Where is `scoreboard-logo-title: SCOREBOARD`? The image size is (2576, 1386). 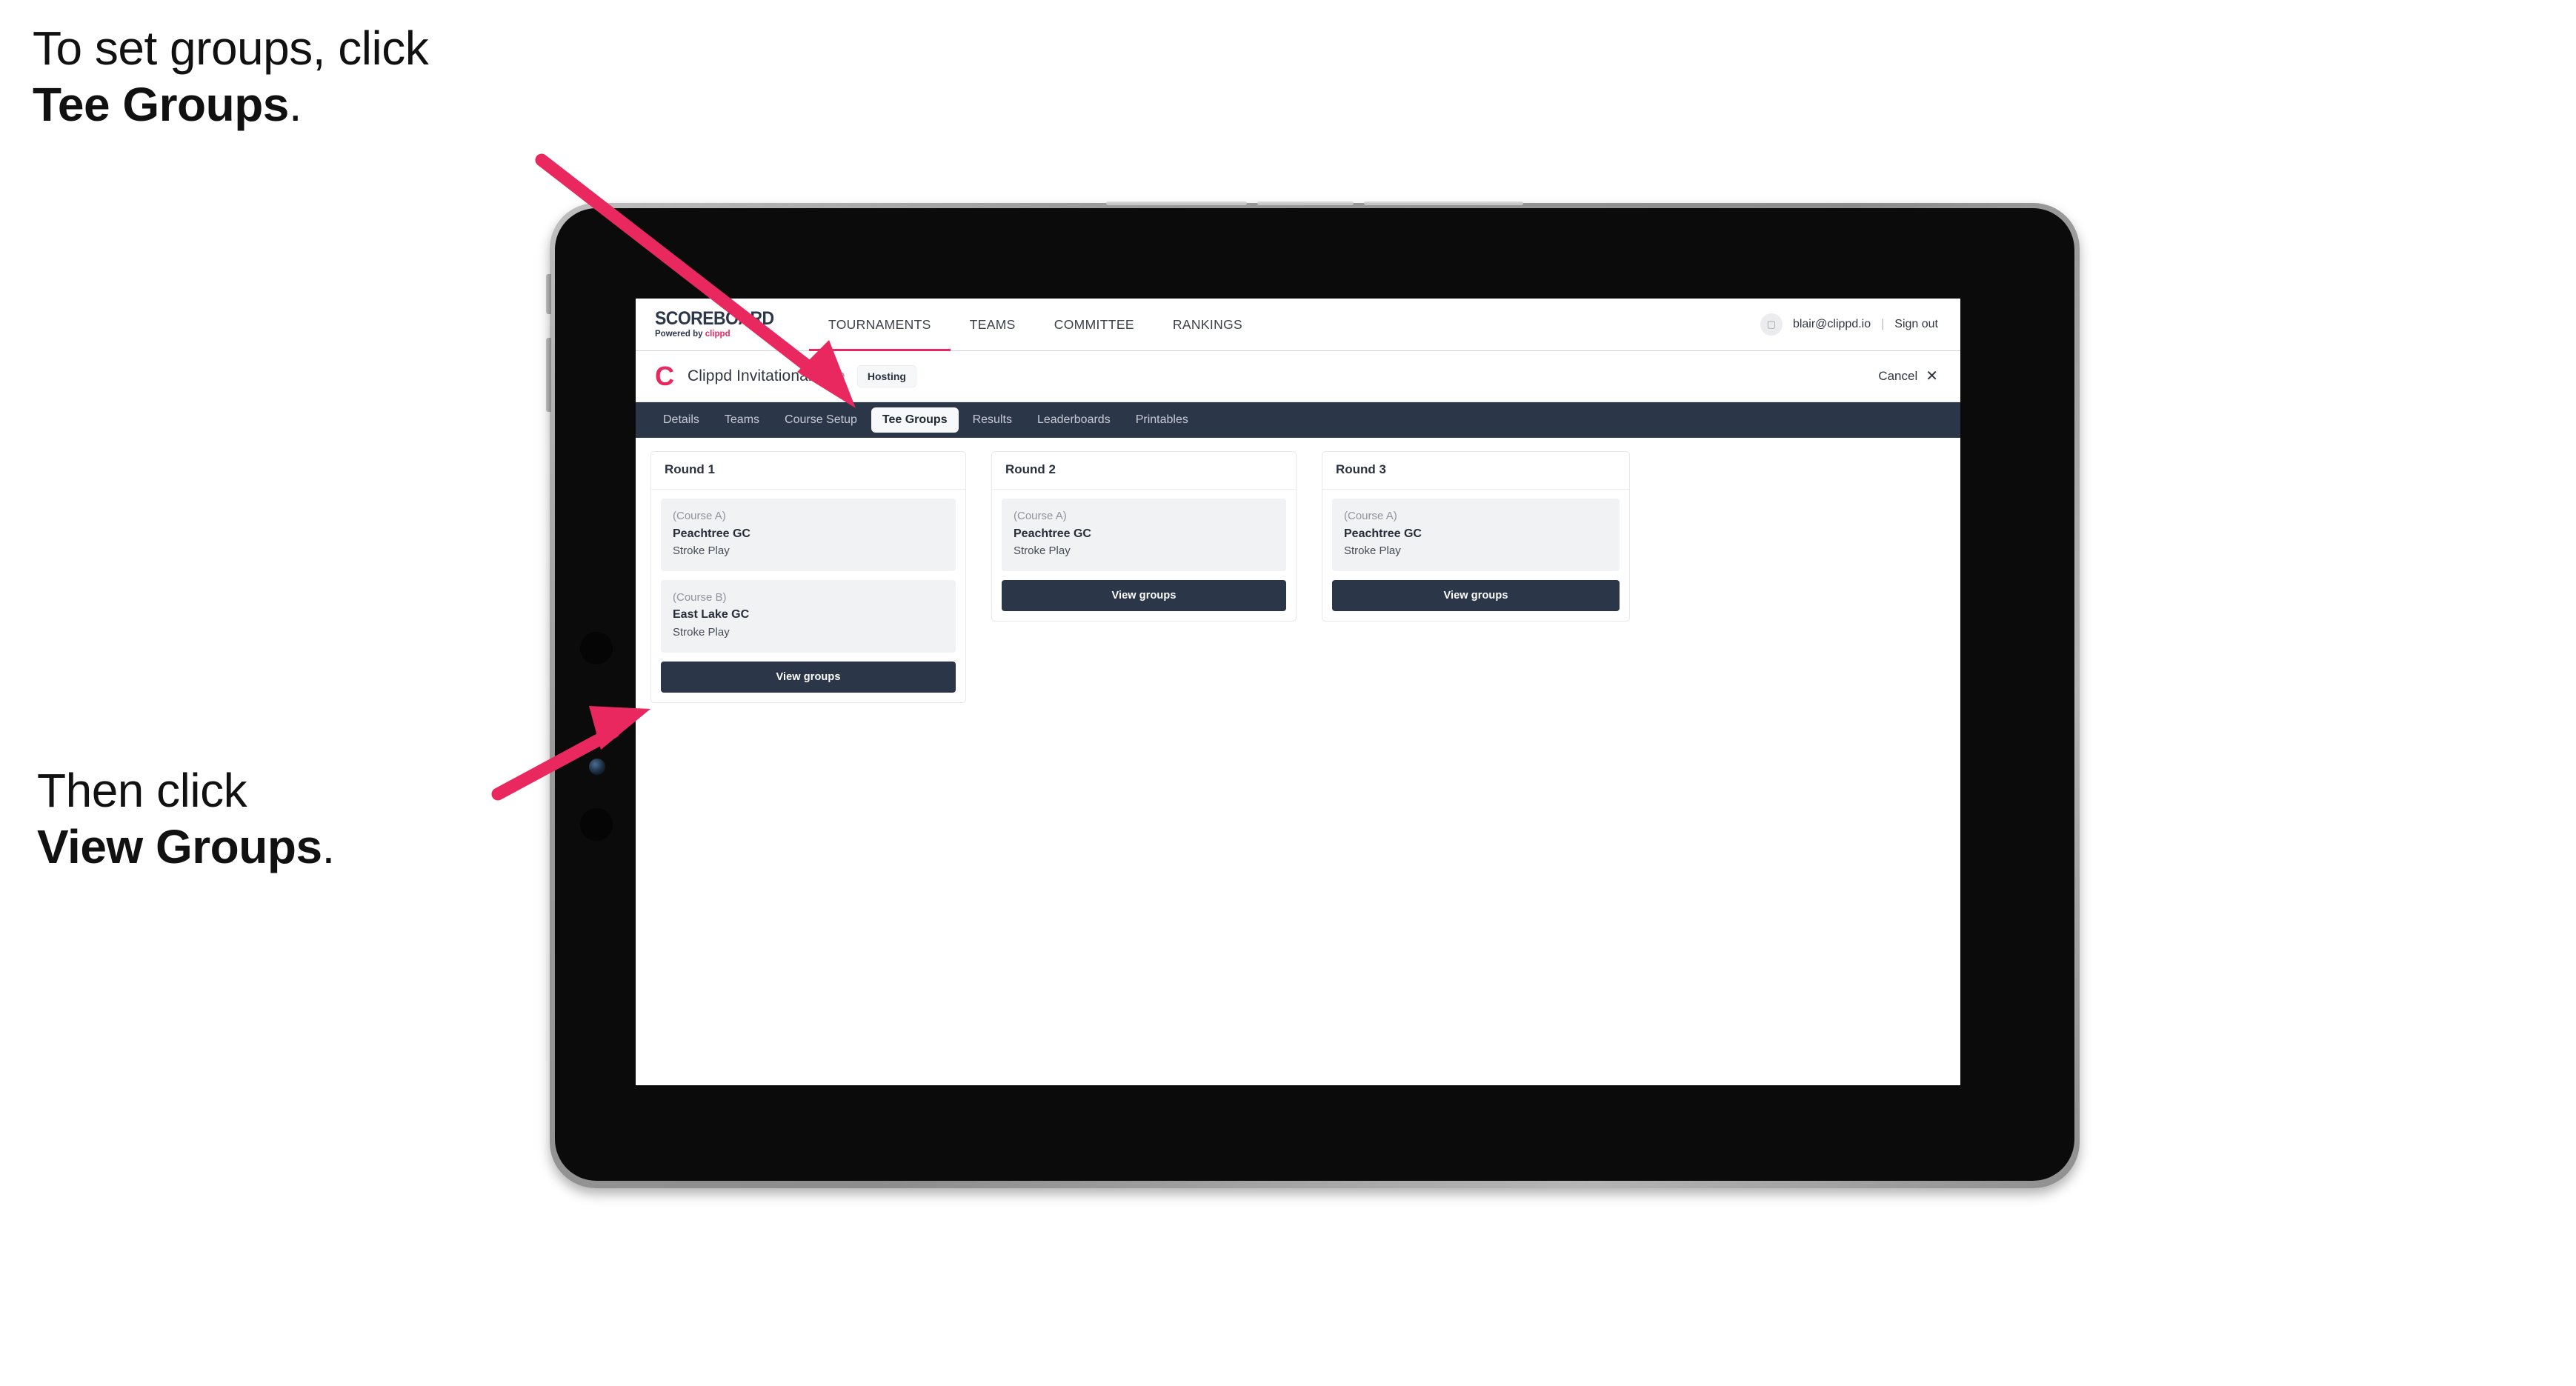 scoreboard-logo-title: SCOREBOARD is located at coordinates (714, 319).